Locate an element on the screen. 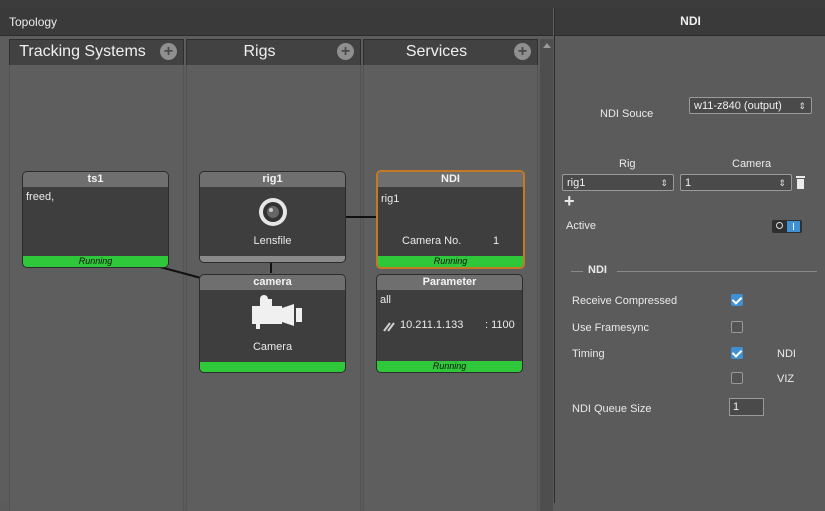 The height and width of the screenshot is (511, 825). rig-sub-label: Lensfile is located at coordinates (272, 241).